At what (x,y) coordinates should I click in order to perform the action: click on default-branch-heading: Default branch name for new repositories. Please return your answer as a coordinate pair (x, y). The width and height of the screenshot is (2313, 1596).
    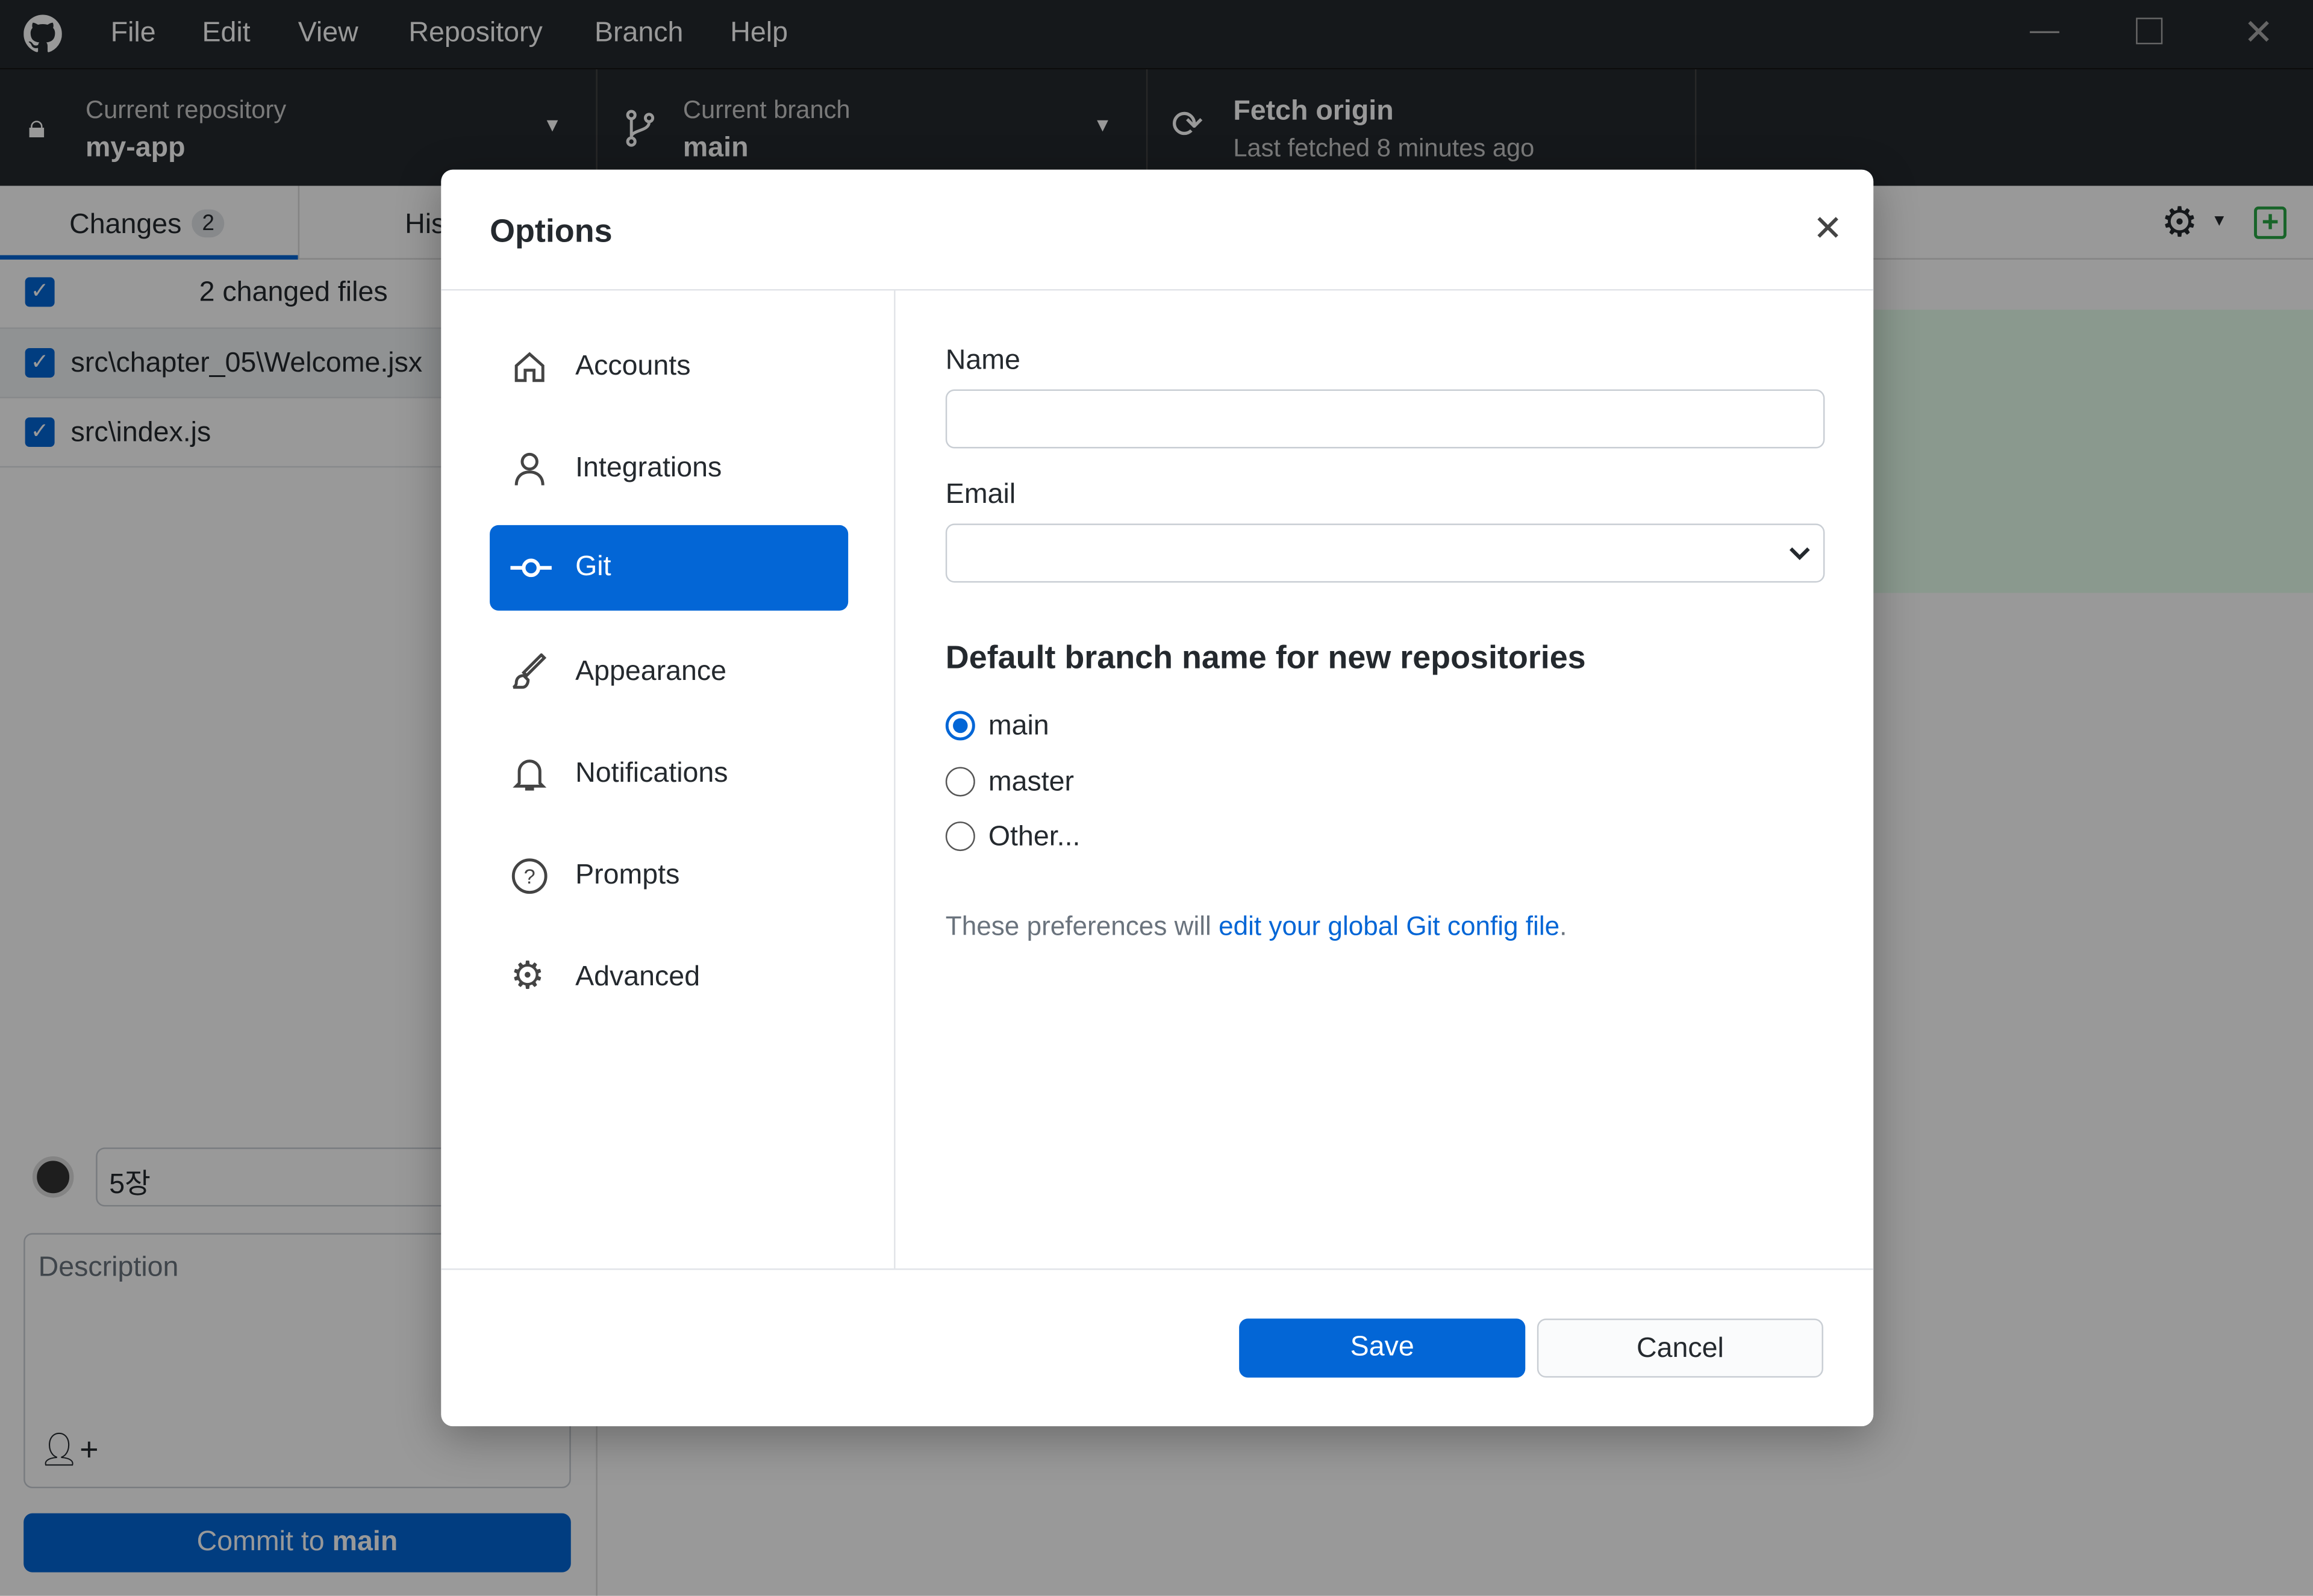
    Looking at the image, I should click on (1265, 657).